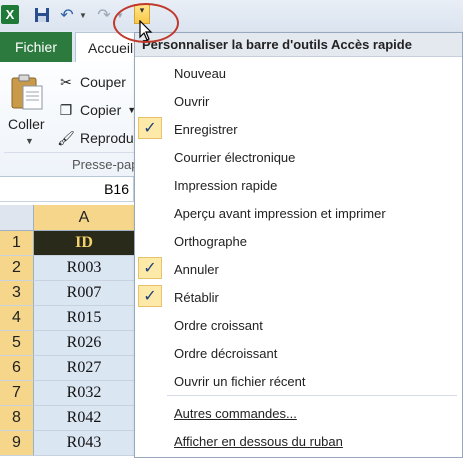 Image resolution: width=463 pixels, height=458 pixels. I want to click on menu-item-apercu: Aperçu avant impression et imprimer, so click(298, 213).